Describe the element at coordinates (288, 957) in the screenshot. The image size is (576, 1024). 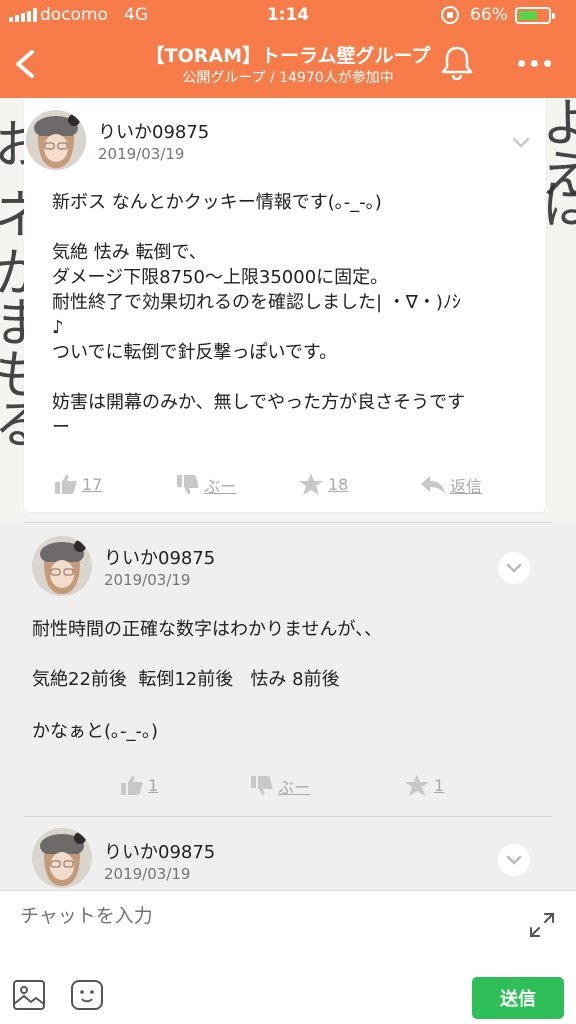
I see `chat-input-bar: 送信` at that location.